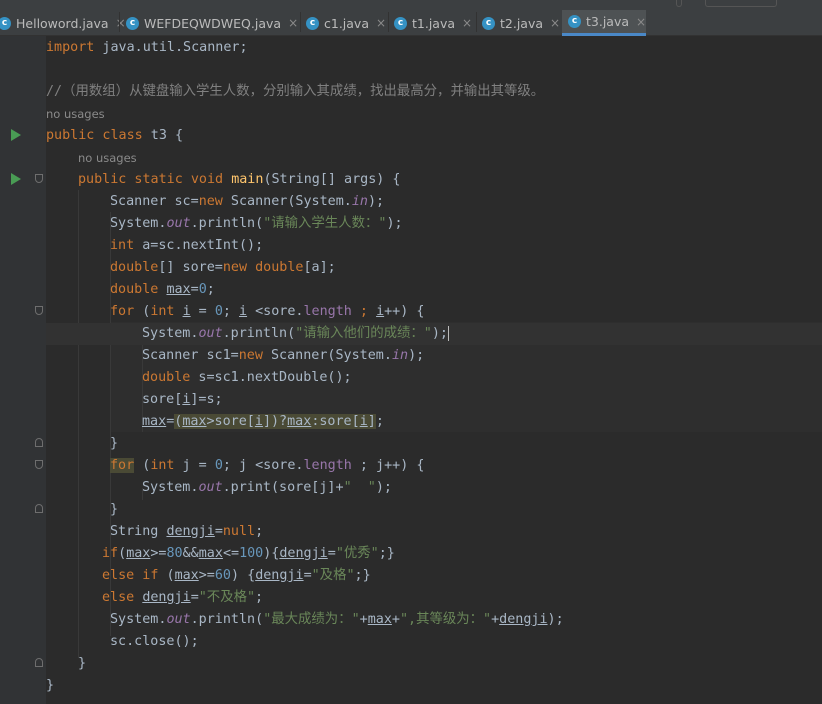 The width and height of the screenshot is (822, 704). What do you see at coordinates (122, 465) in the screenshot?
I see `code-token: for` at bounding box center [122, 465].